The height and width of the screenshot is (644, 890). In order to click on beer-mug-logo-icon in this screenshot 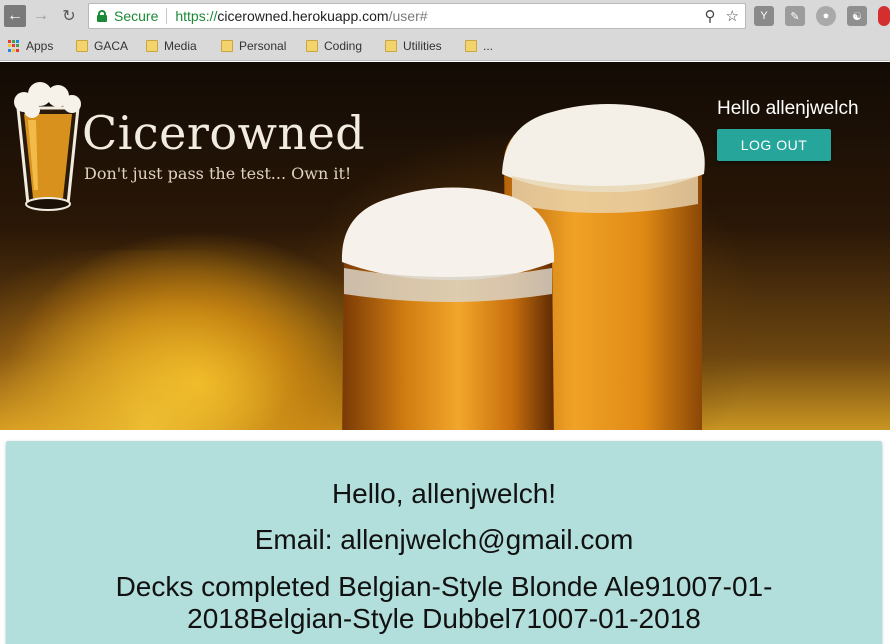, I will do `click(47, 146)`.